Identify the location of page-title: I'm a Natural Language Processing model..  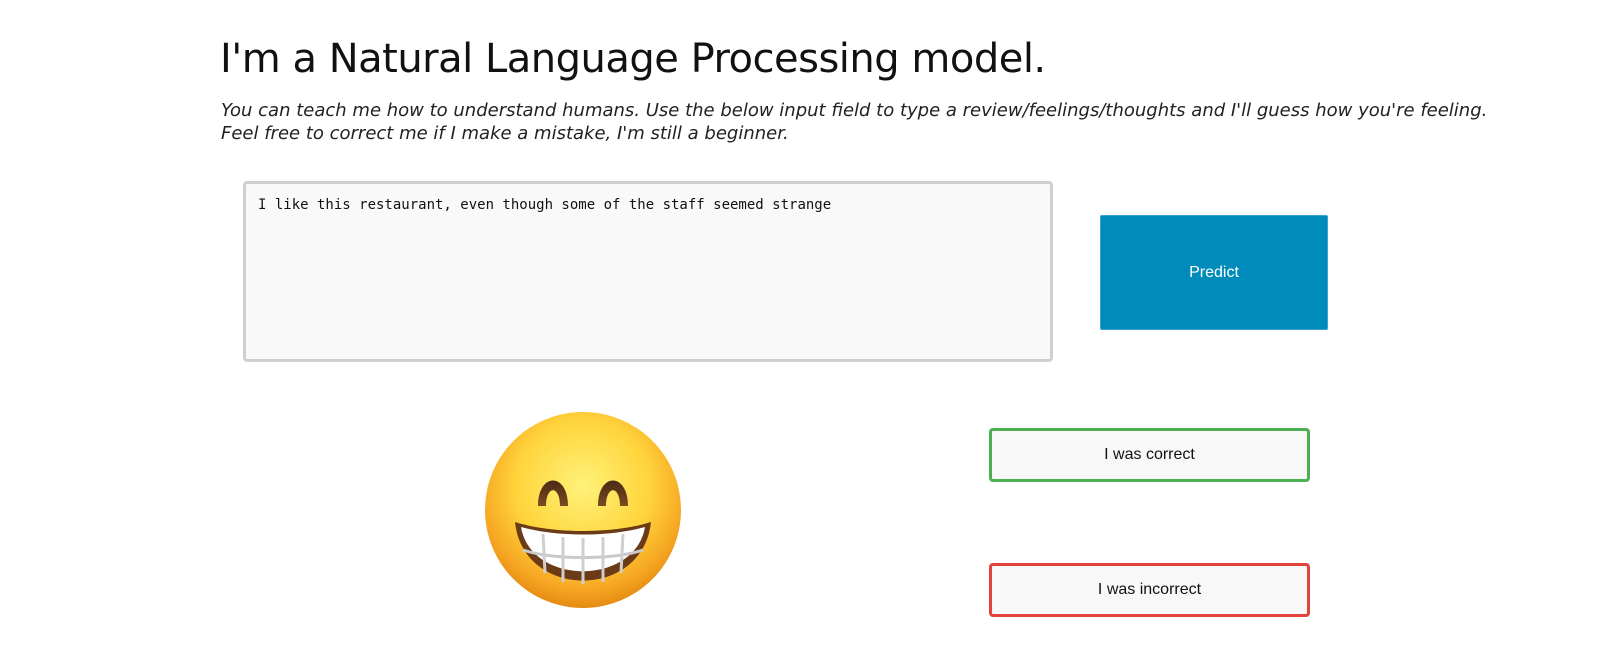
(633, 59).